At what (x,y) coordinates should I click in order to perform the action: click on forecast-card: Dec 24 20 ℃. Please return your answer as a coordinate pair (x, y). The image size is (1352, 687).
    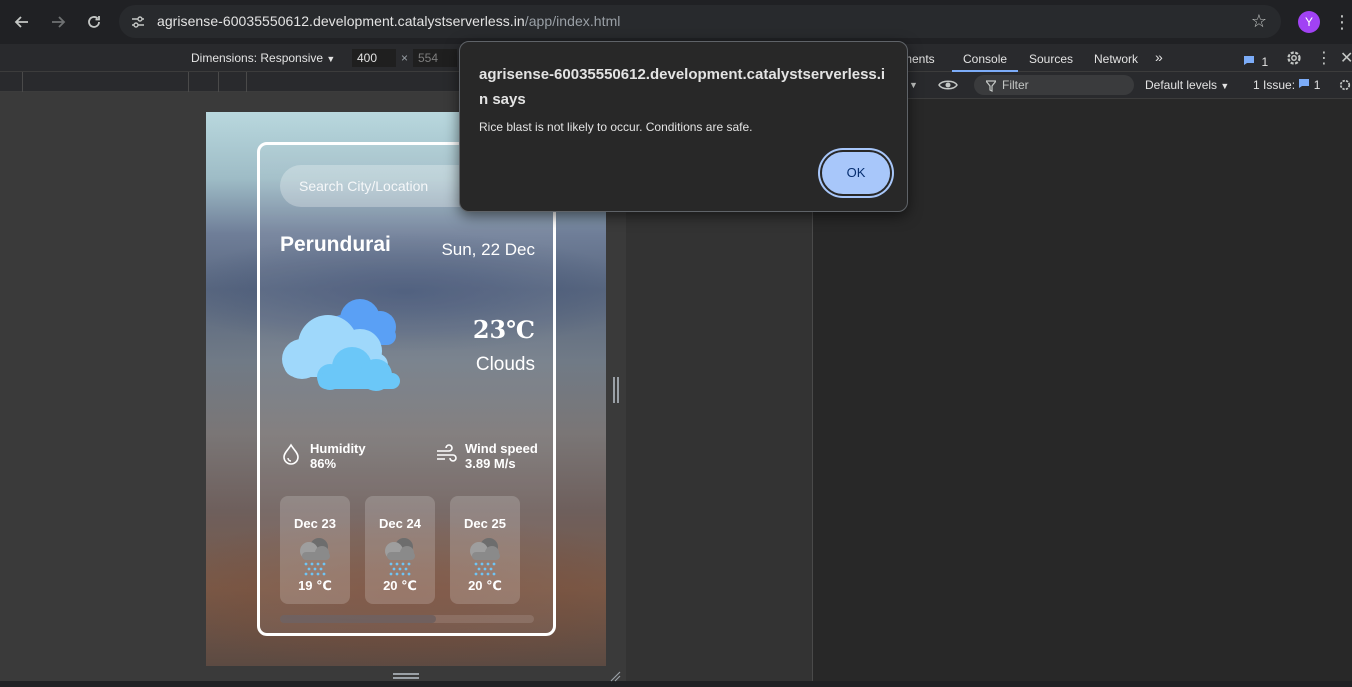
    Looking at the image, I should click on (400, 550).